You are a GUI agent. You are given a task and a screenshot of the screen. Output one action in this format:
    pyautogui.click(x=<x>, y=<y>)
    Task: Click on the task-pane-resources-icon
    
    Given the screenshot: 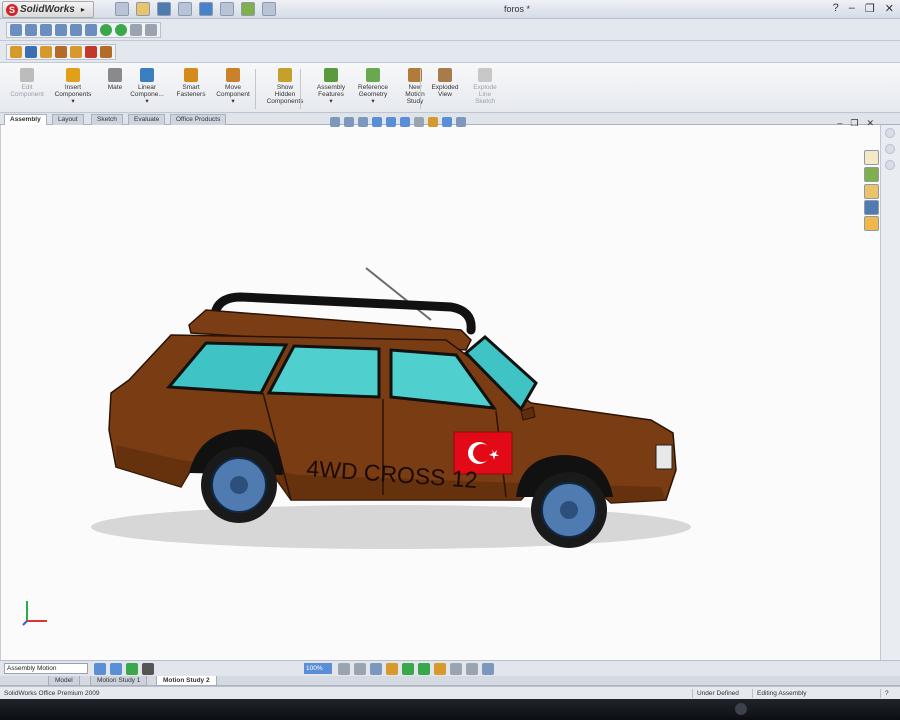 What is the action you would take?
    pyautogui.click(x=890, y=133)
    